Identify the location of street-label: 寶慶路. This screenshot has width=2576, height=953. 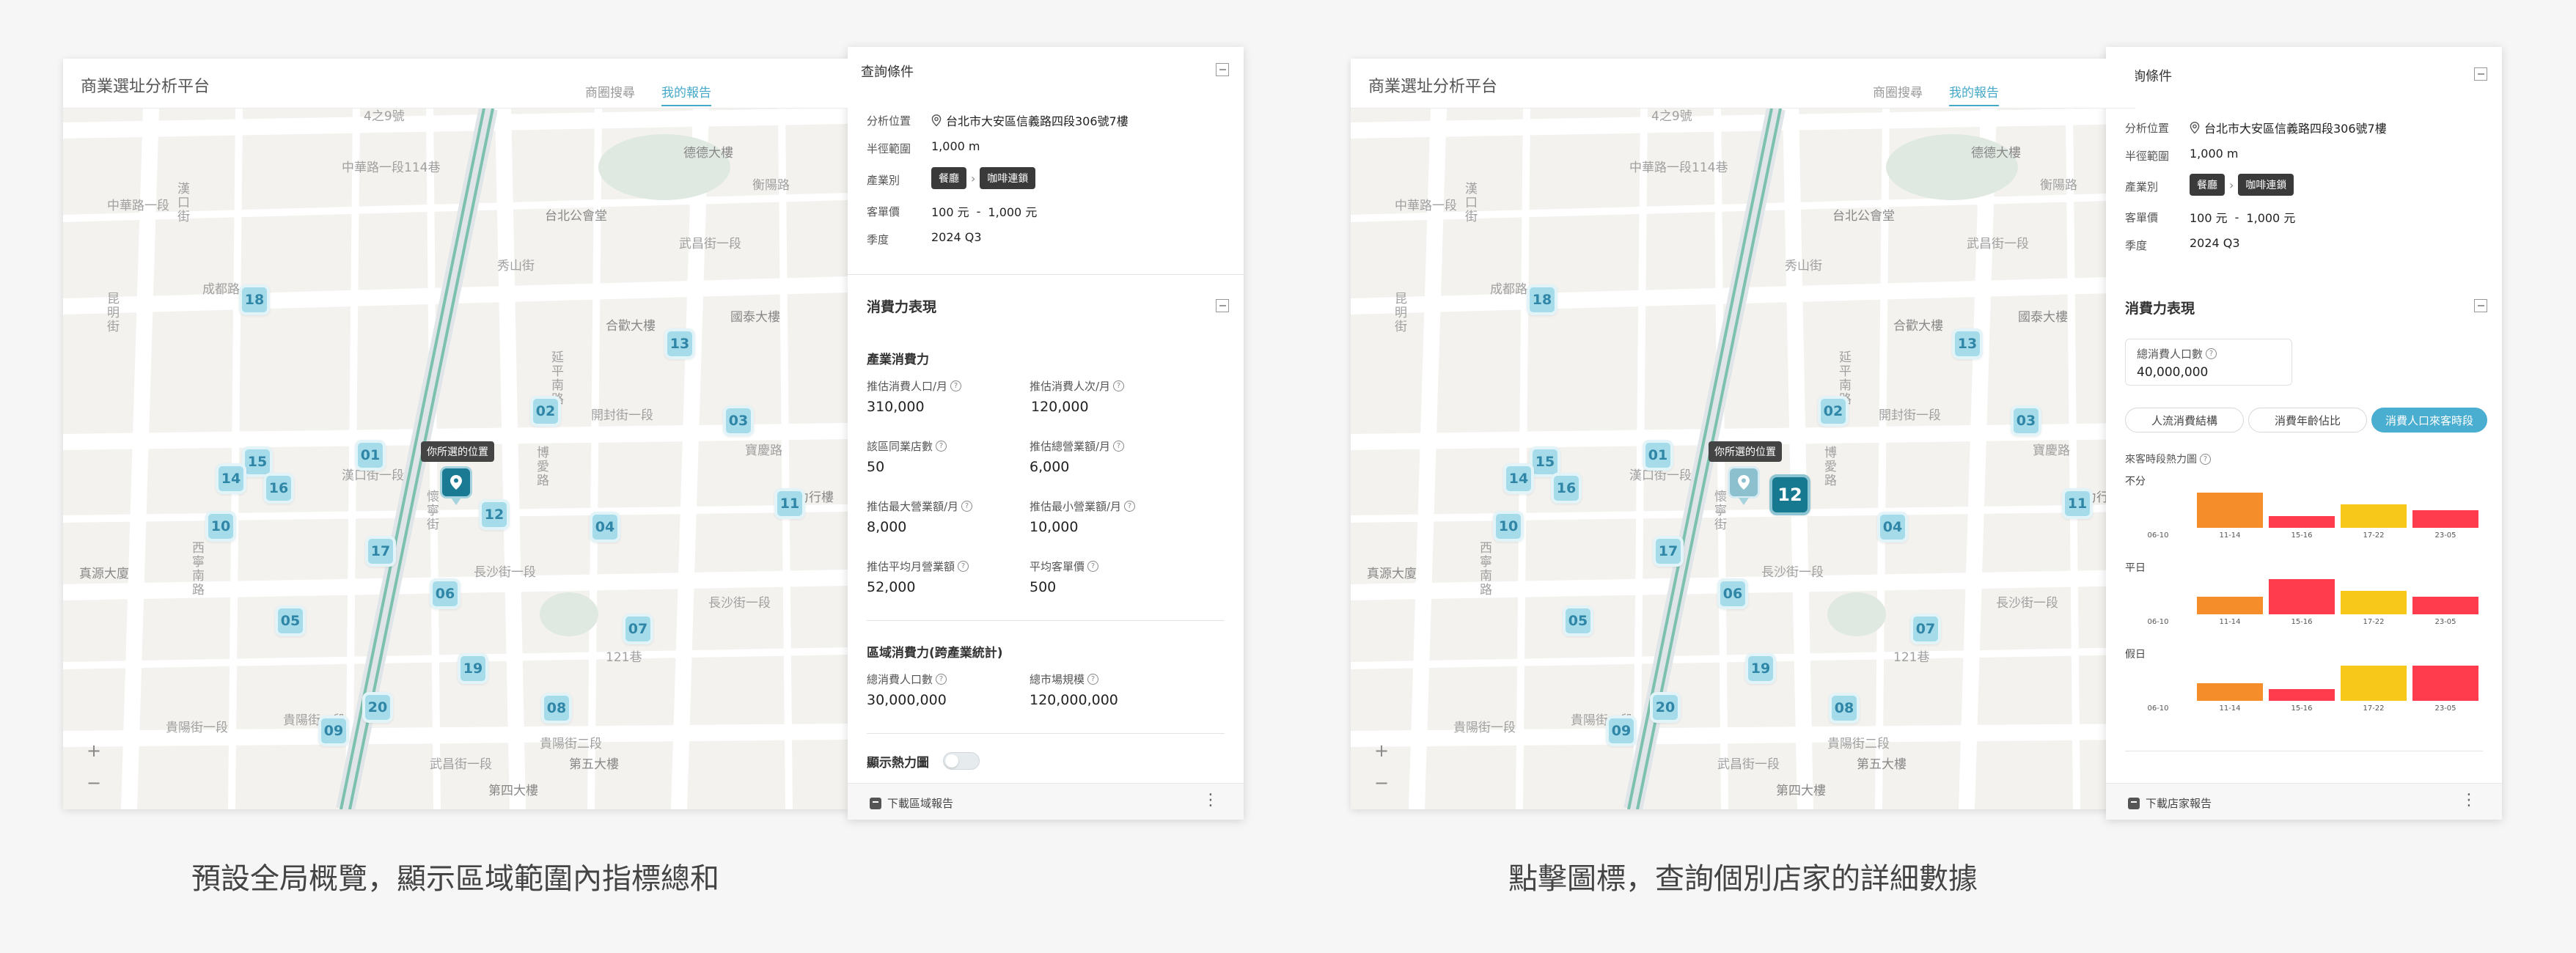
(2052, 451).